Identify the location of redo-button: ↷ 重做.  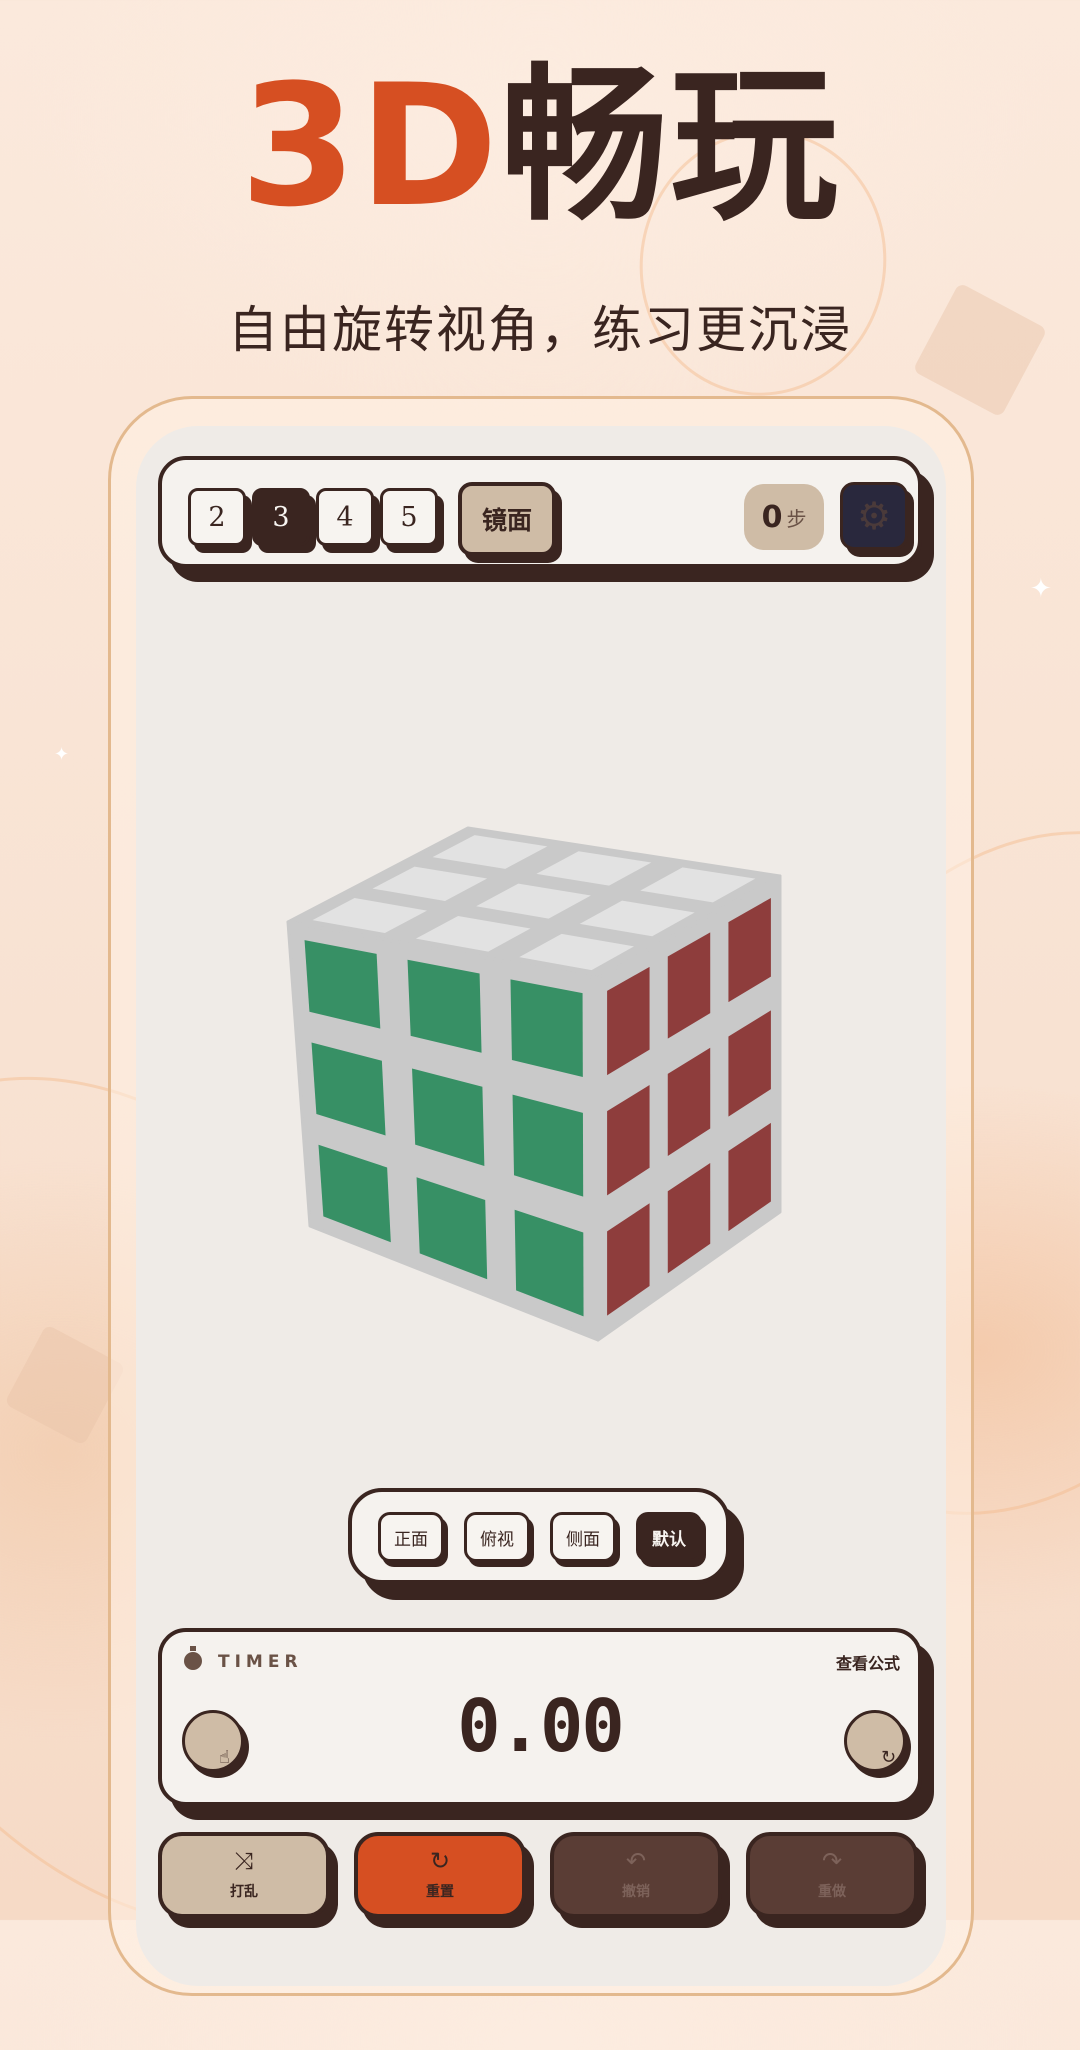
(832, 1875).